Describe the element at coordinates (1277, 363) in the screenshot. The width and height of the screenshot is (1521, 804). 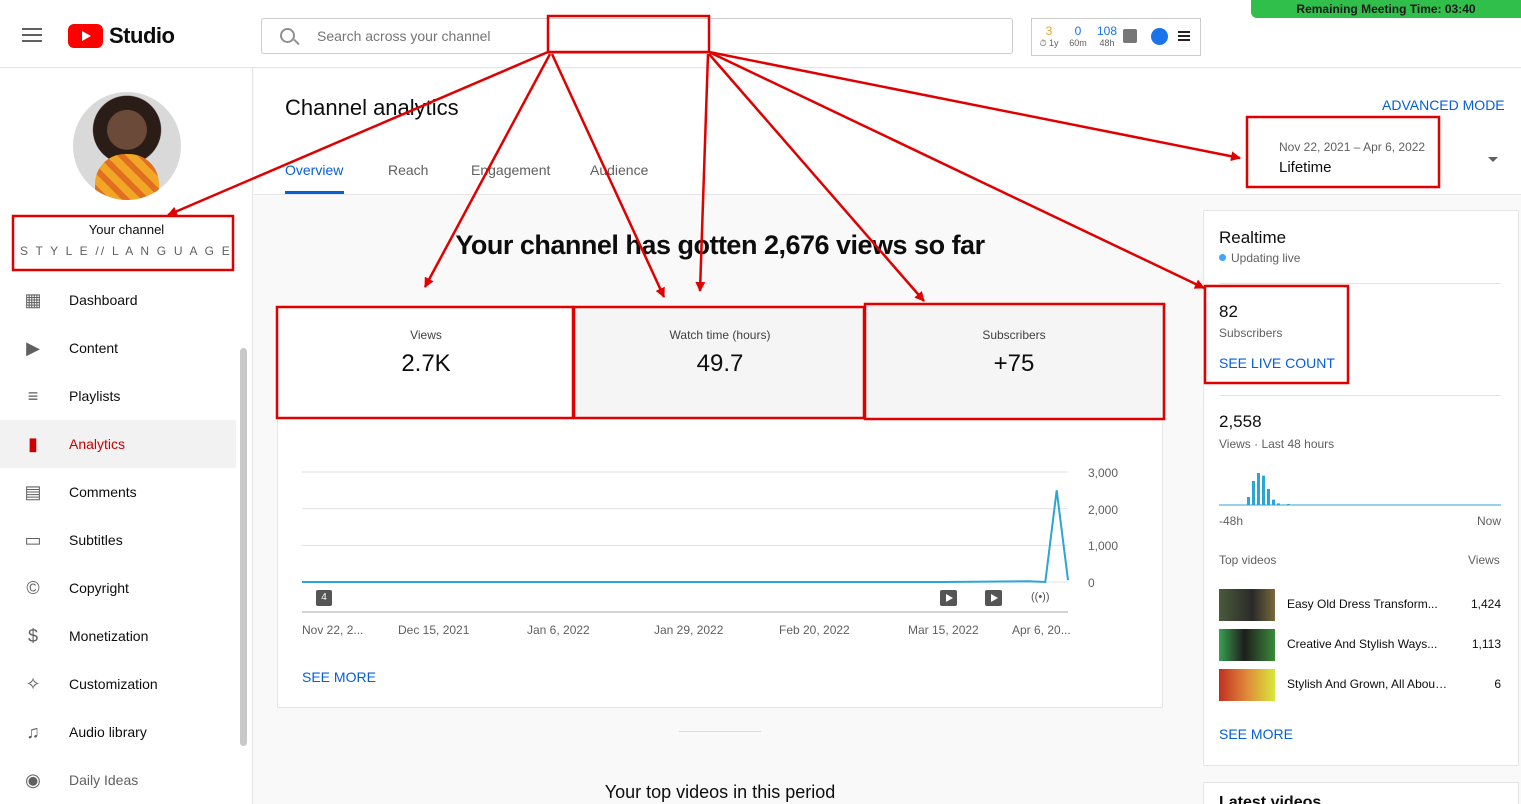
I see `see-live-count-button: SEE LIVE COUNT` at that location.